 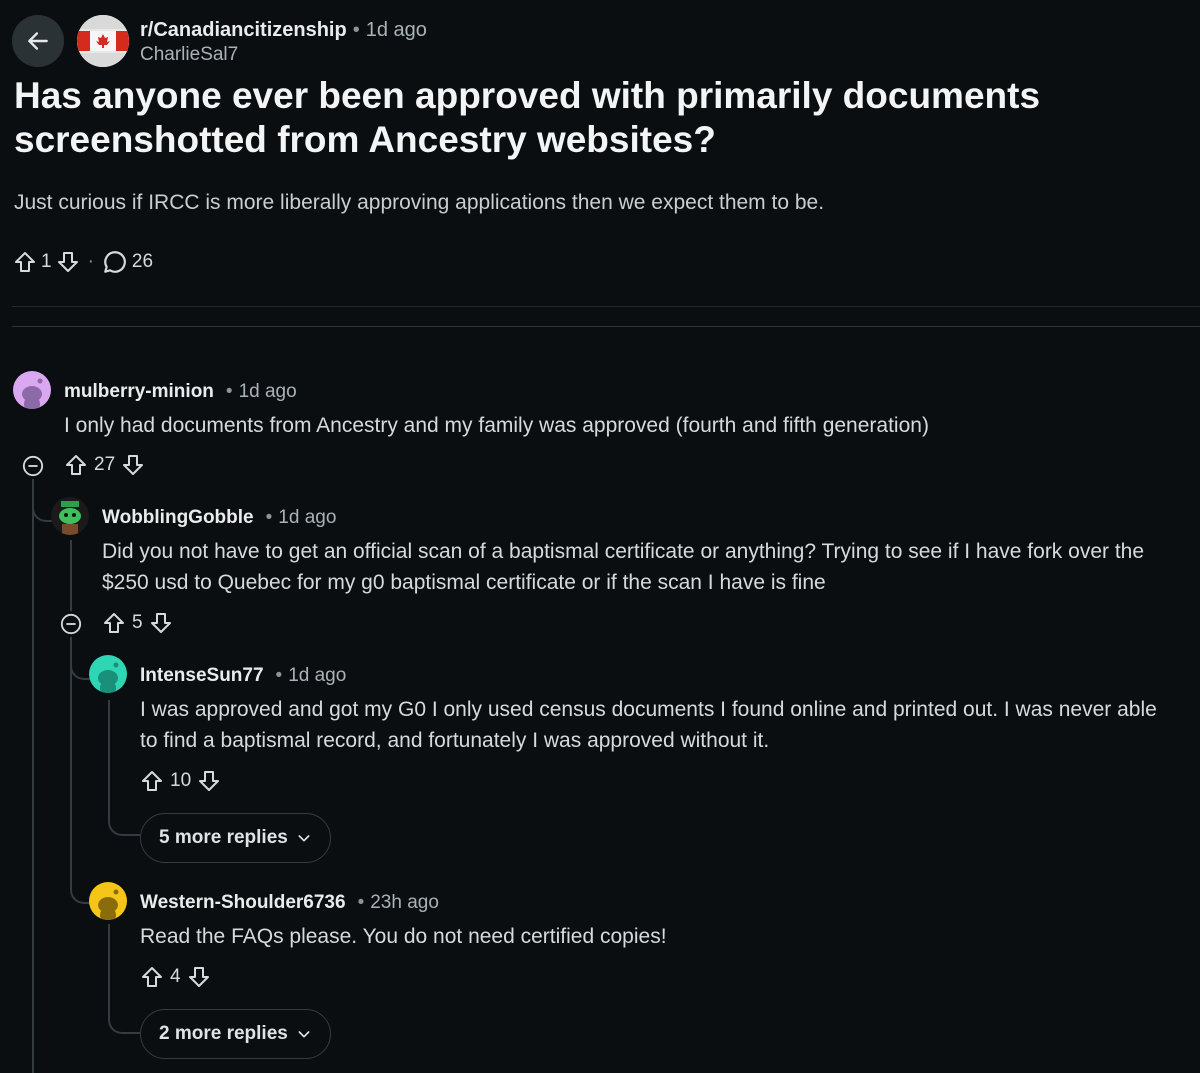 What do you see at coordinates (142, 262) in the screenshot?
I see `comment-count: 26` at bounding box center [142, 262].